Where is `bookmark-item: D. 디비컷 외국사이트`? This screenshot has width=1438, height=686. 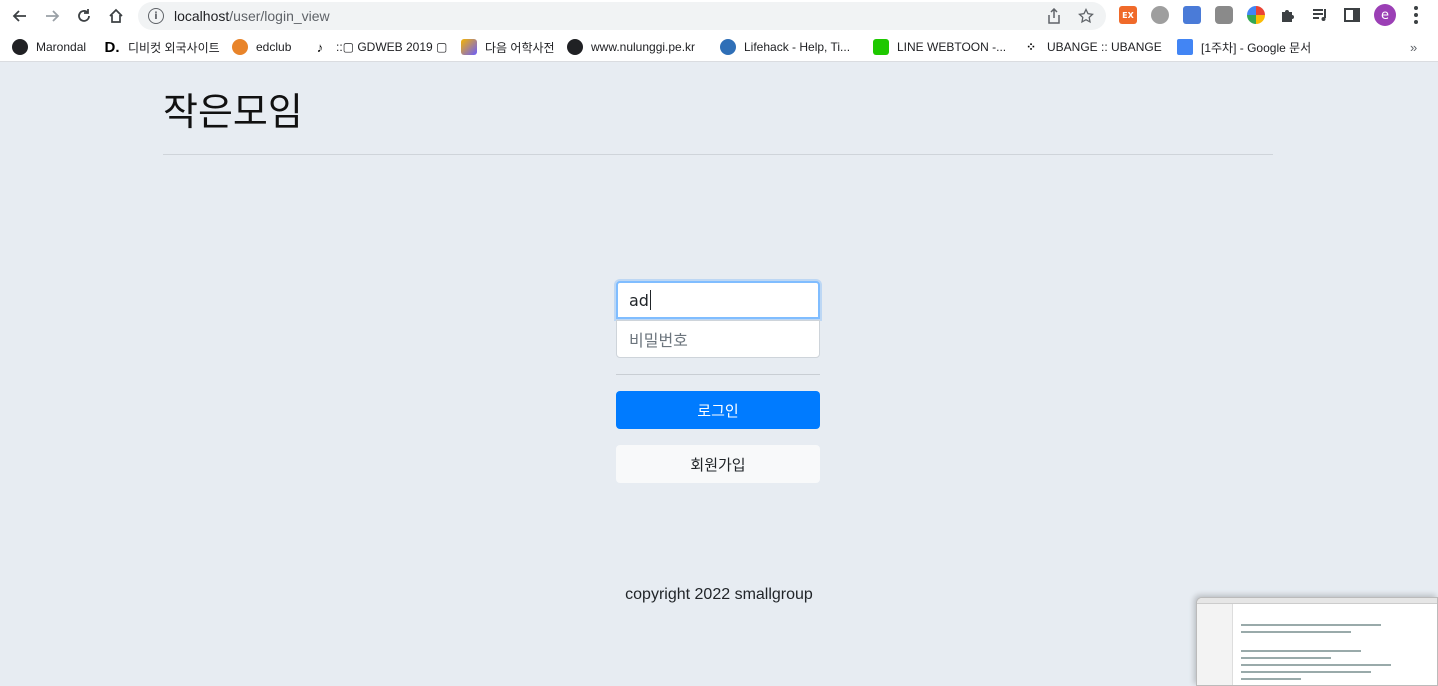 bookmark-item: D. 디비컷 외국사이트 is located at coordinates (162, 47).